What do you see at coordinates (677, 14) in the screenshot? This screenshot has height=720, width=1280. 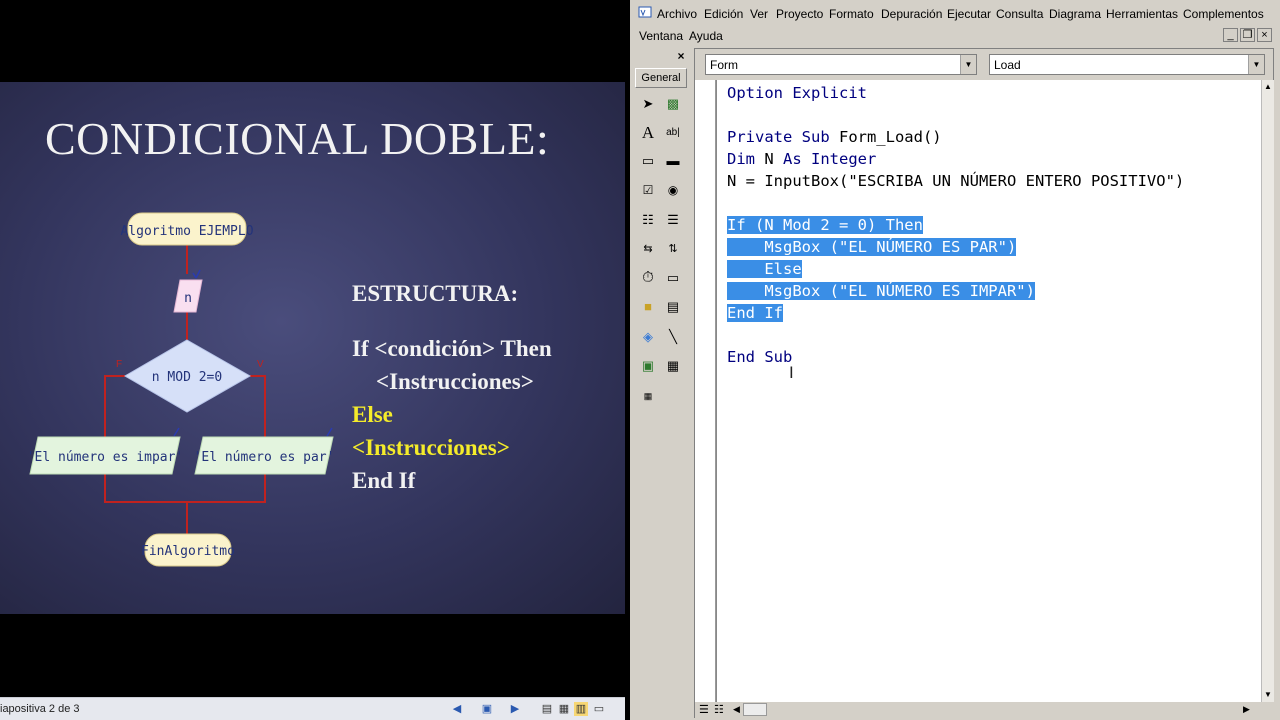 I see `menu-archivo: Archivo` at bounding box center [677, 14].